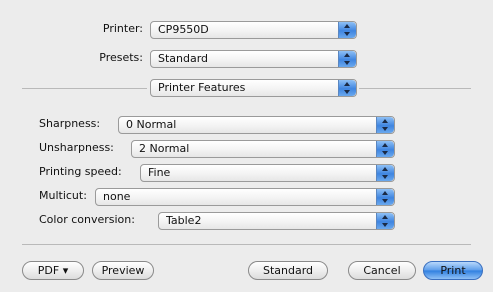  Describe the element at coordinates (164, 148) in the screenshot. I see `unsharpness-value: 2 Normal` at that location.